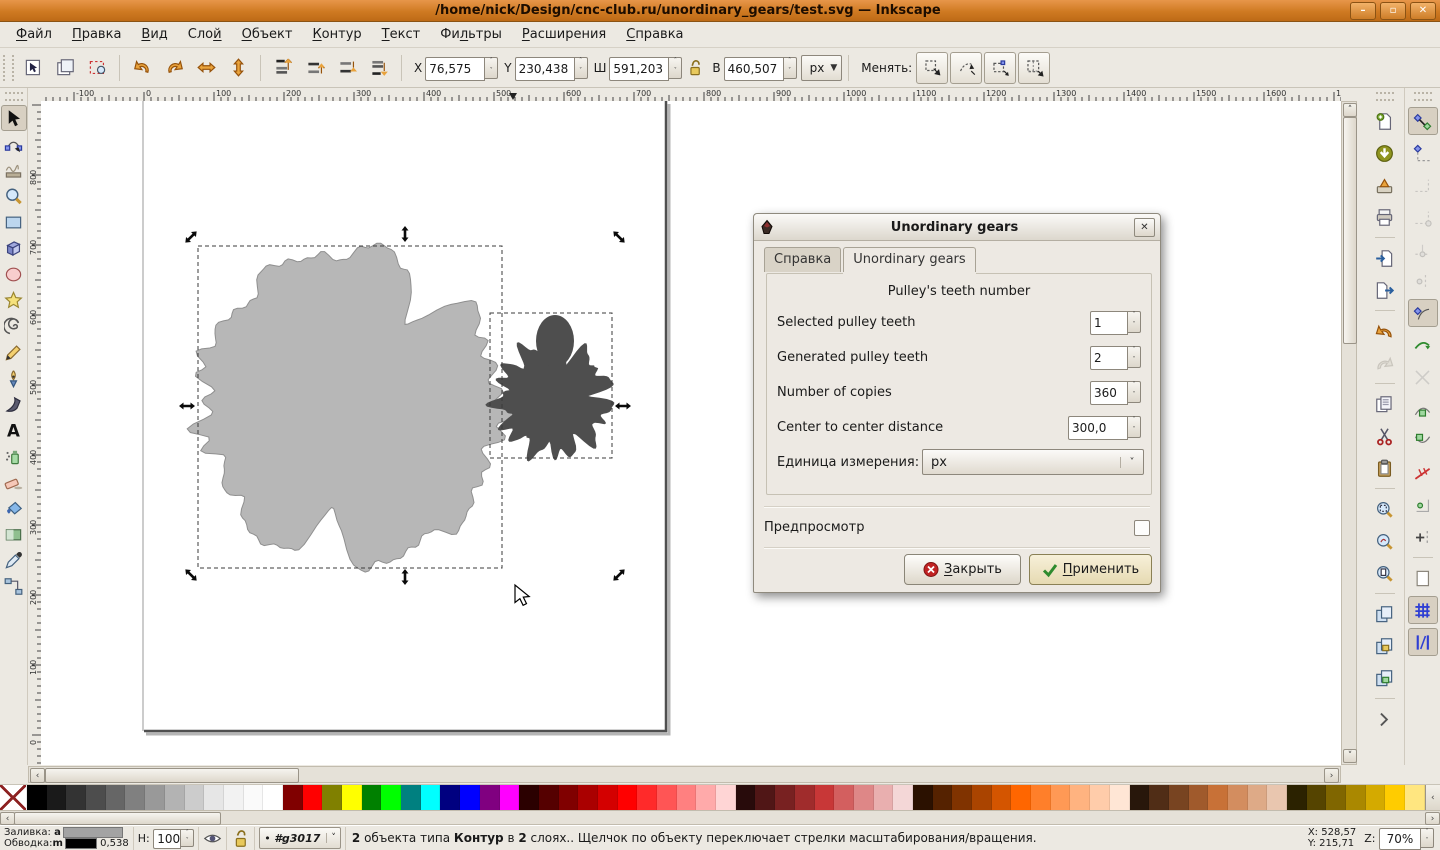  Describe the element at coordinates (401, 34) in the screenshot. I see `menu-7-item: Текст` at that location.